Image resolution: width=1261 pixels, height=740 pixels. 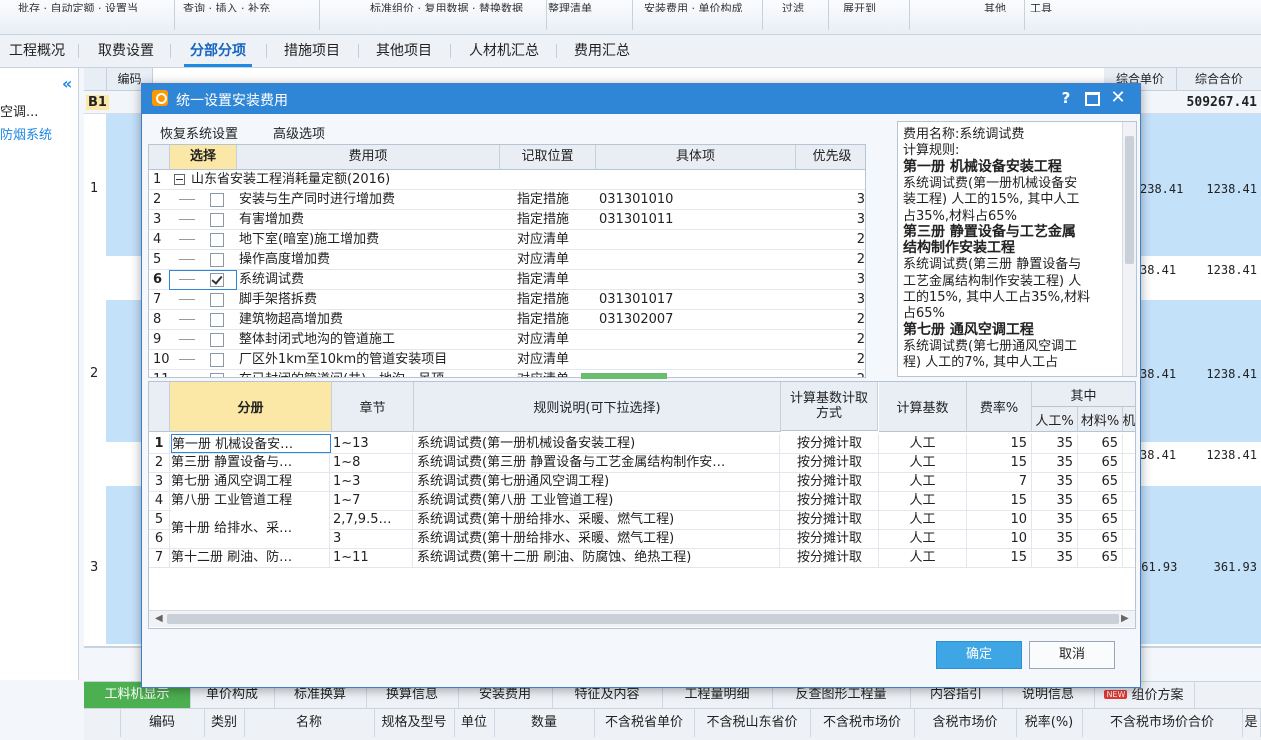 What do you see at coordinates (37, 51) in the screenshot?
I see `tab-project-overview: 工程概况` at bounding box center [37, 51].